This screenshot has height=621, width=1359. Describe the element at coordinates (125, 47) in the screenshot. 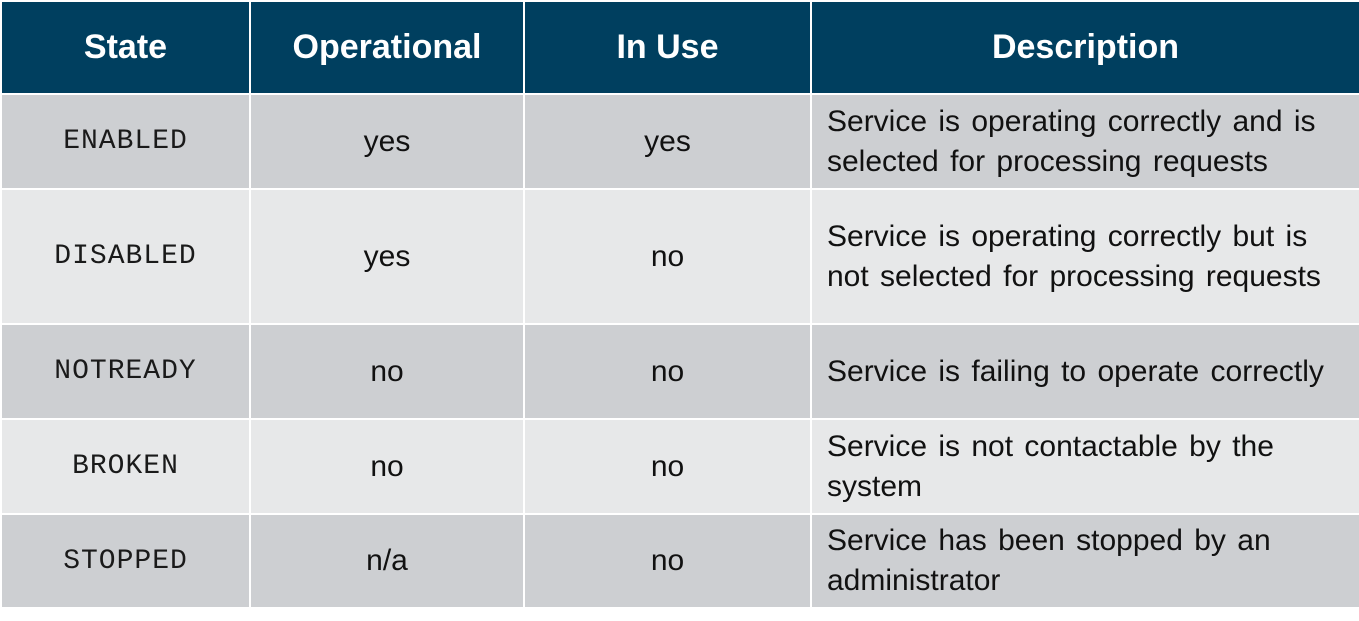

I see `header-state: State` at that location.